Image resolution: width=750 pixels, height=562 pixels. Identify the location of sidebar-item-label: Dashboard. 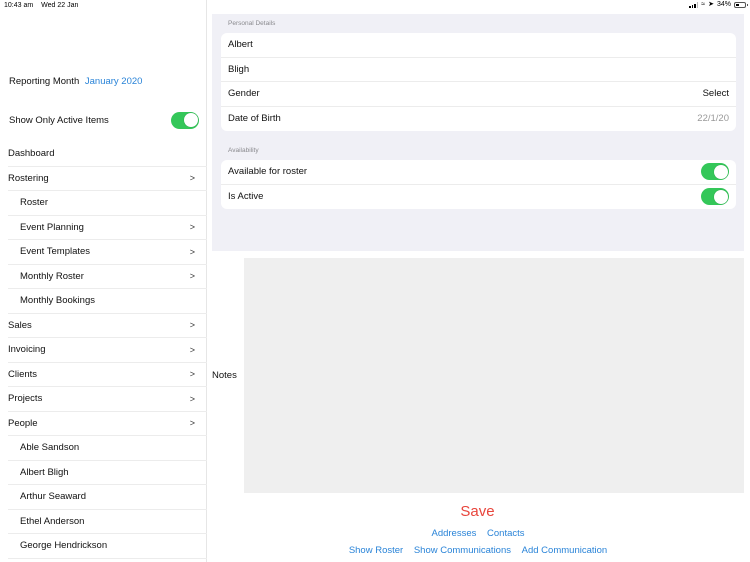
(31, 154).